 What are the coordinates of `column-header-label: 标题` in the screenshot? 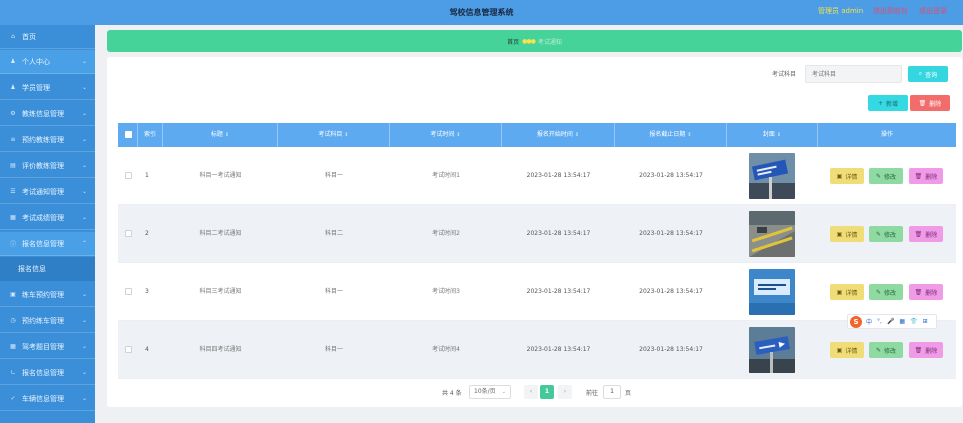 It's located at (216, 134).